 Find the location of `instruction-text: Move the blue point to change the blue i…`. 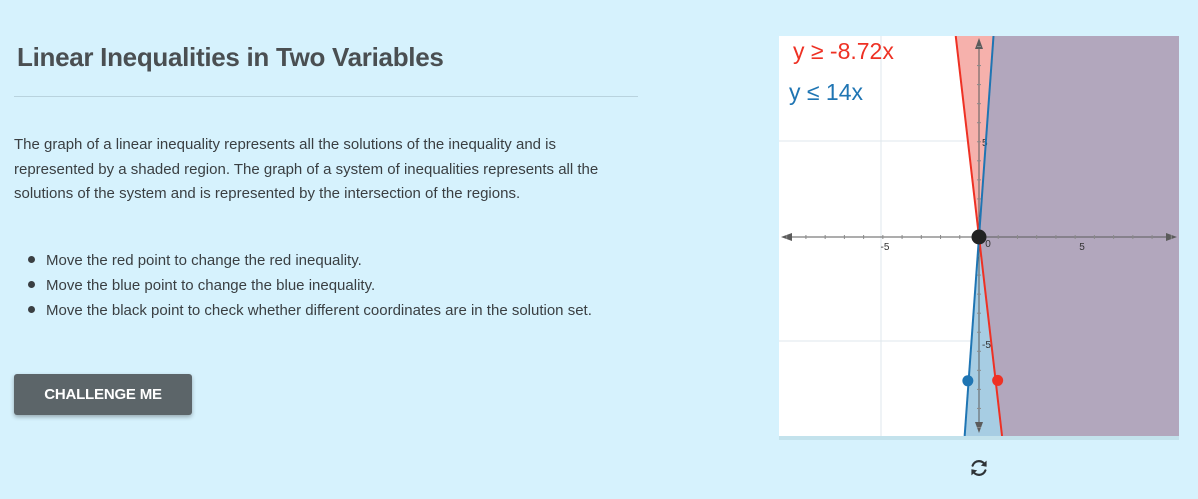

instruction-text: Move the blue point to change the blue i… is located at coordinates (211, 285).